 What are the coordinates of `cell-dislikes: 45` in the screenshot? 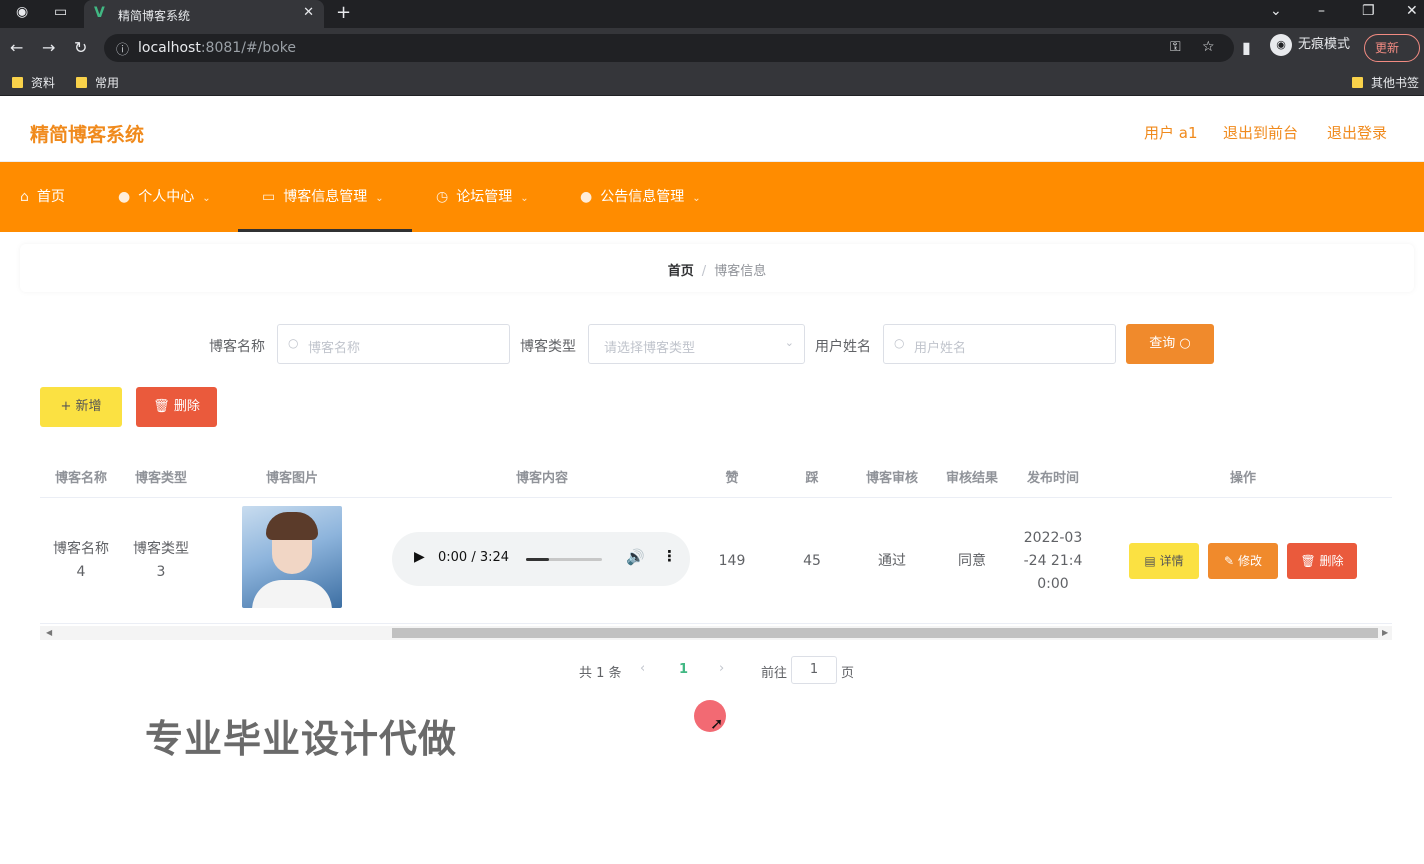 It's located at (812, 561).